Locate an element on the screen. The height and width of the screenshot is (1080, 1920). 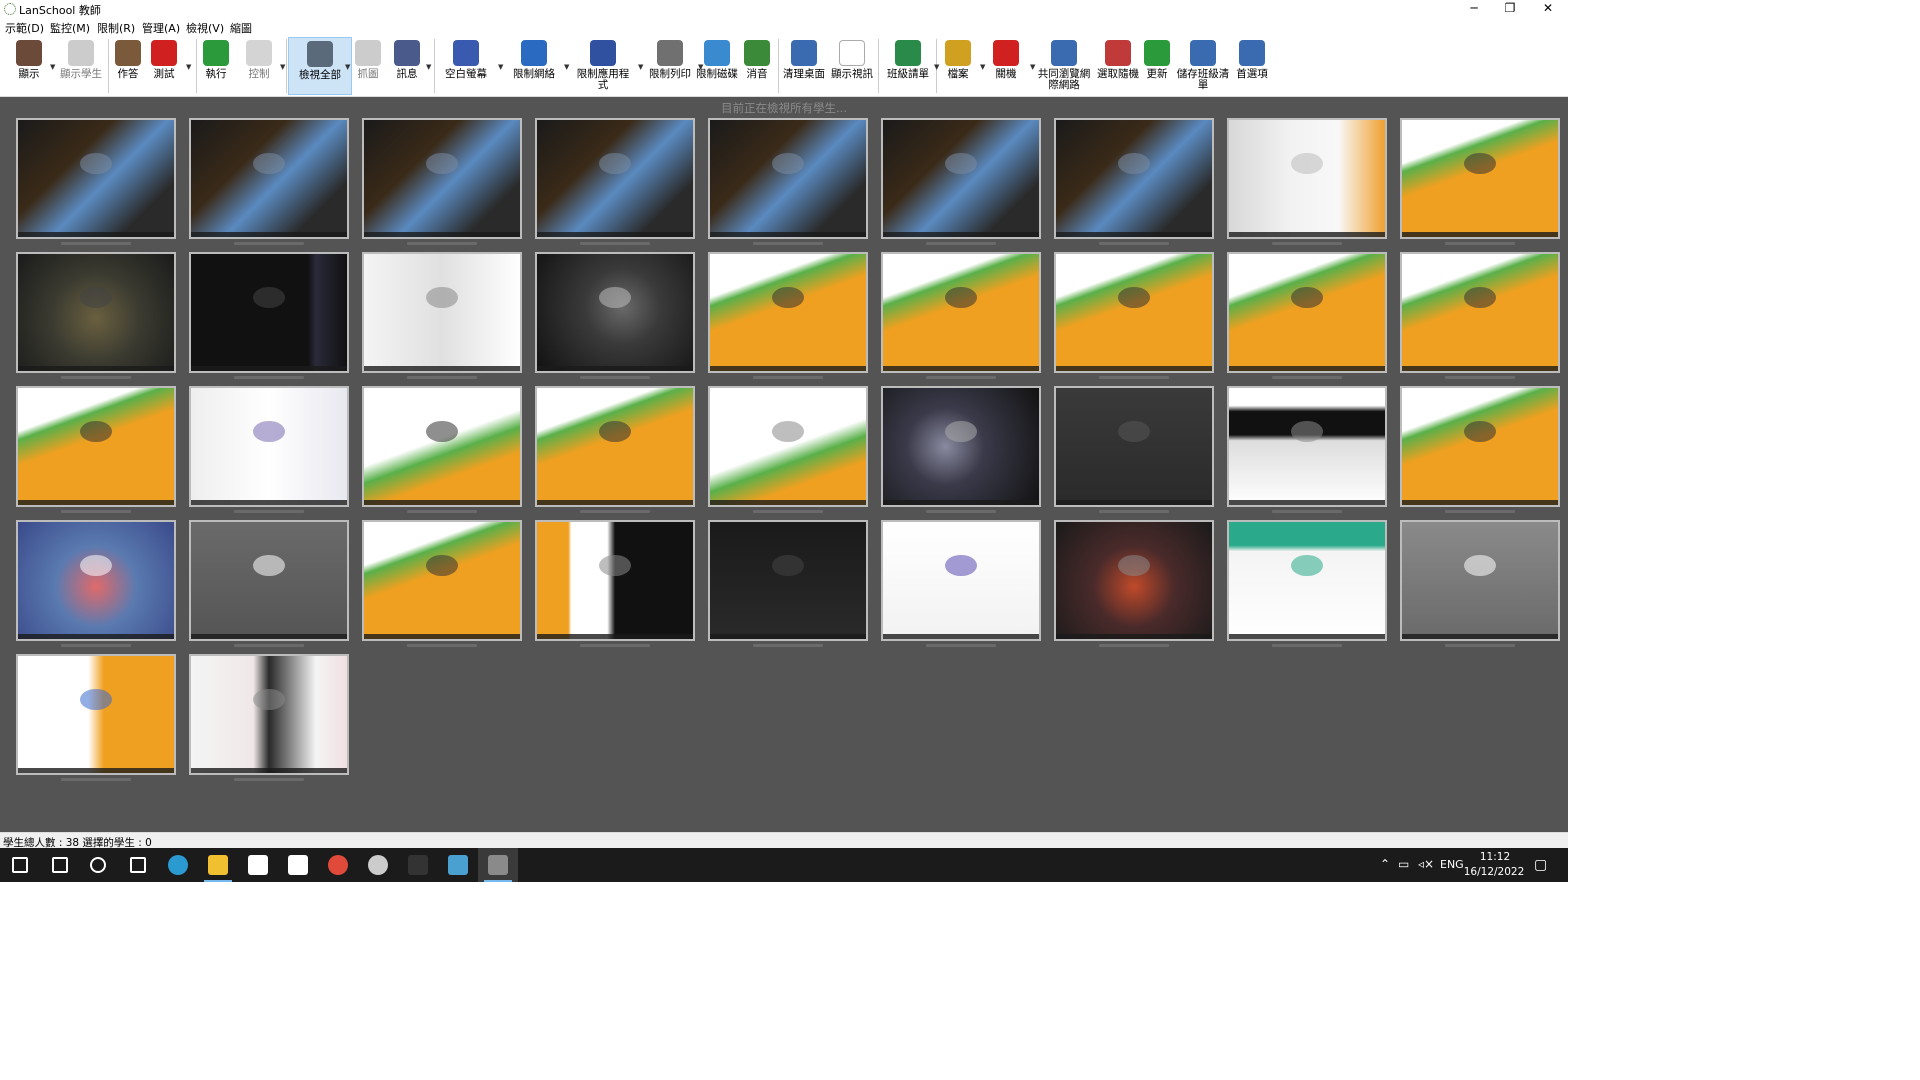
toolbar-button-9: 空白螢幕 is located at coordinates (466, 66).